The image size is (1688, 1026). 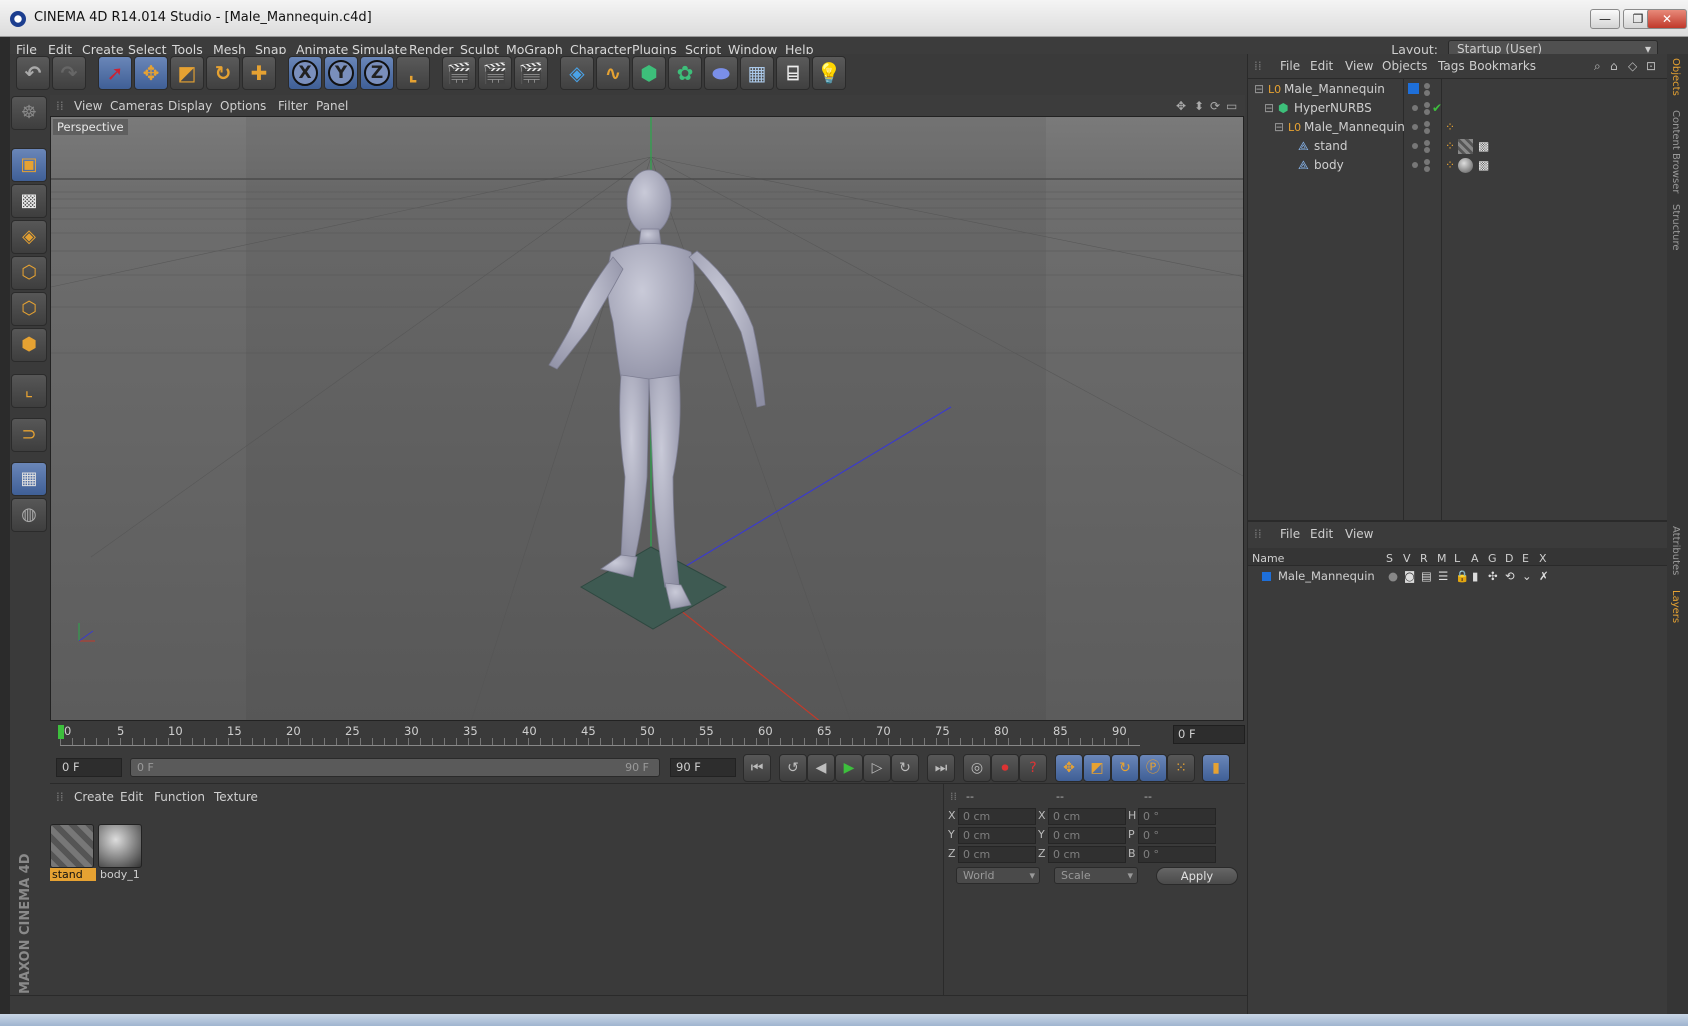 What do you see at coordinates (1290, 534) in the screenshot?
I see `layer-menu-file: File` at bounding box center [1290, 534].